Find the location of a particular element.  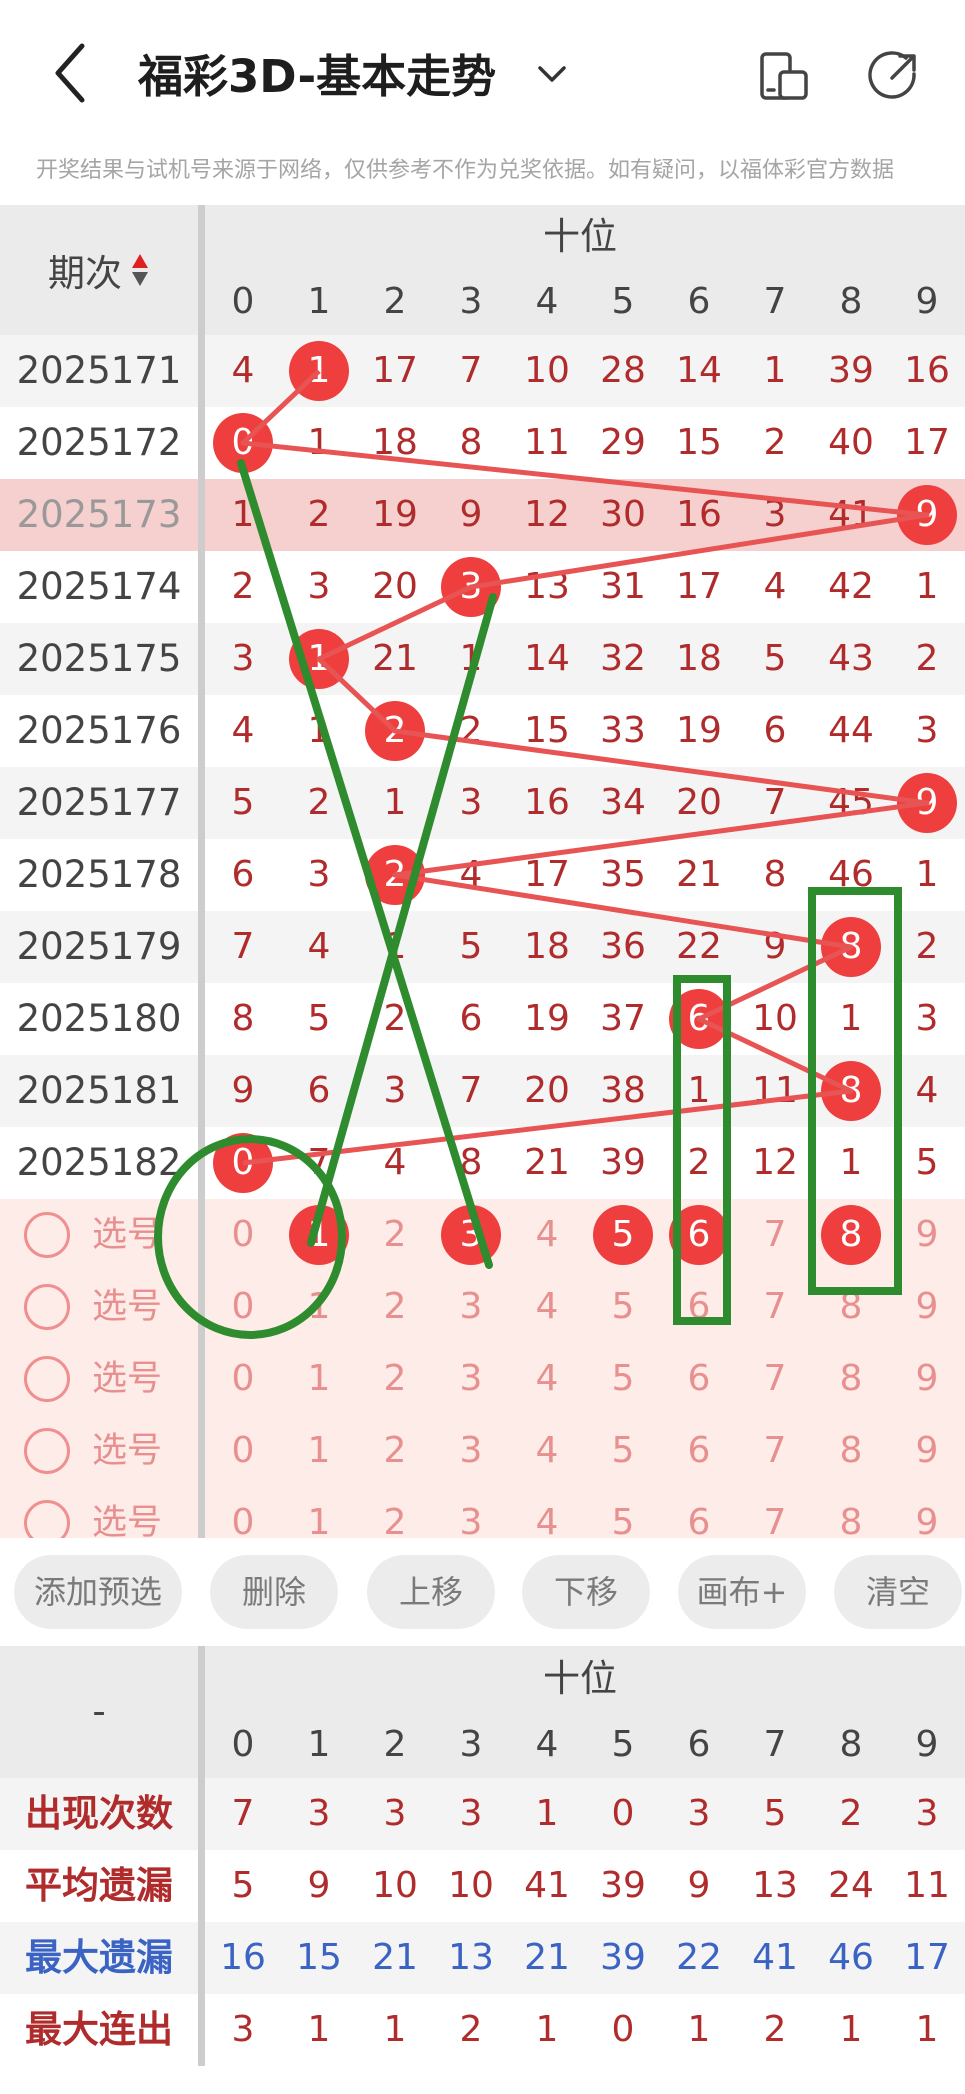

omission-value: 7 is located at coordinates (243, 946).